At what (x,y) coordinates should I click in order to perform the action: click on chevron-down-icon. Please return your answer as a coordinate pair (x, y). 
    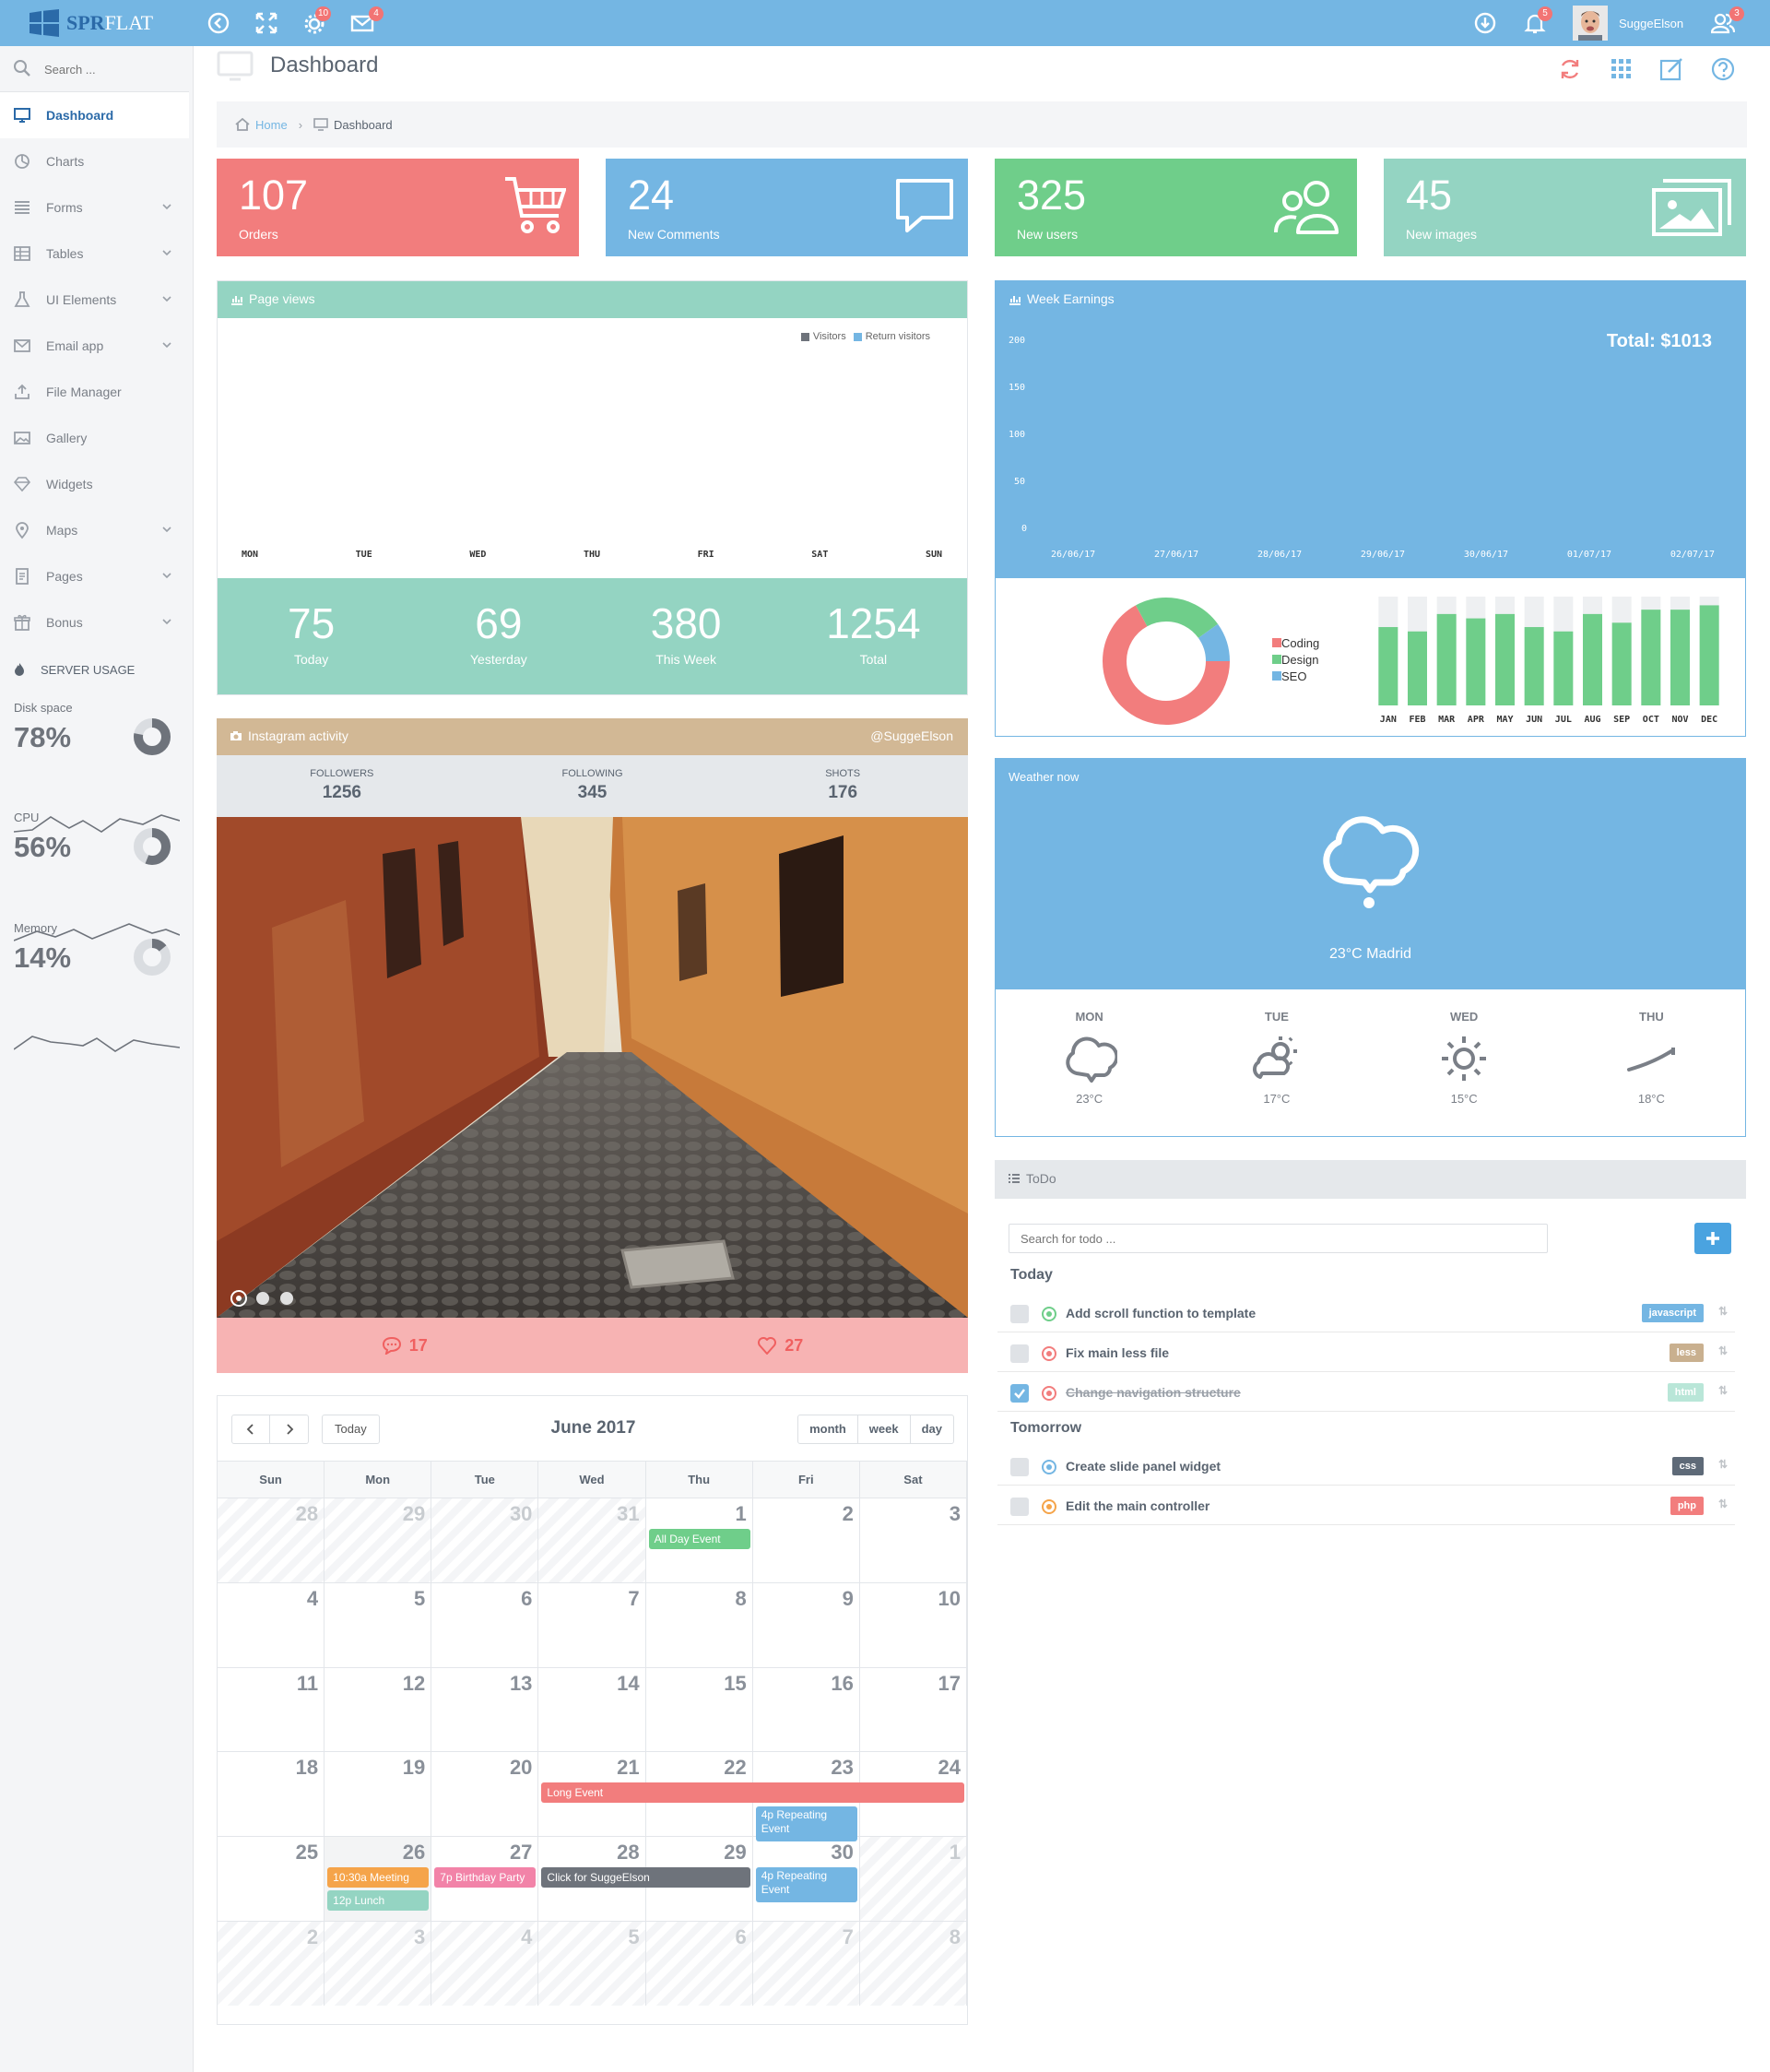
    Looking at the image, I should click on (166, 345).